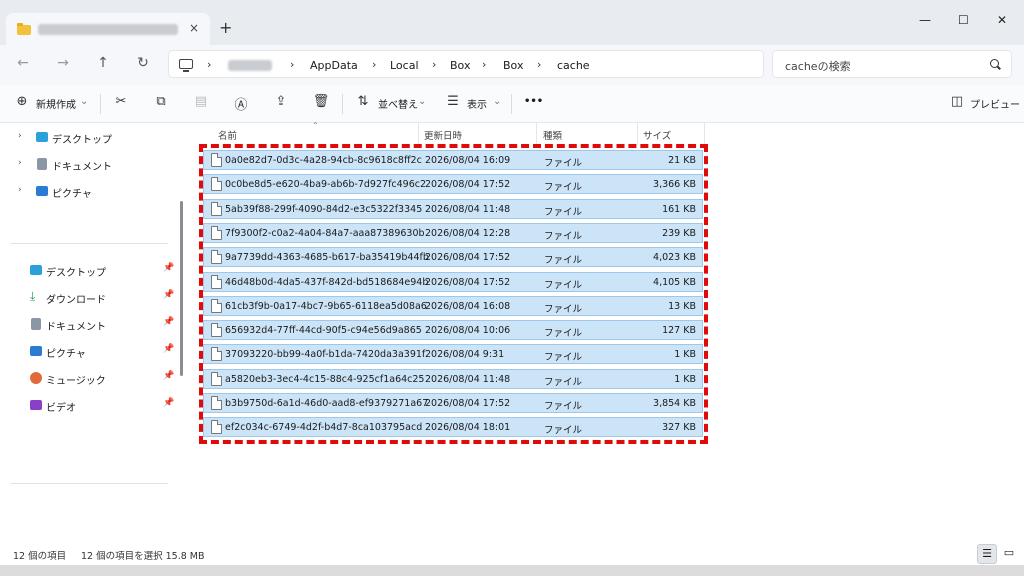 The height and width of the screenshot is (576, 1024). What do you see at coordinates (56, 103) in the screenshot?
I see `new-button: 新規作成` at bounding box center [56, 103].